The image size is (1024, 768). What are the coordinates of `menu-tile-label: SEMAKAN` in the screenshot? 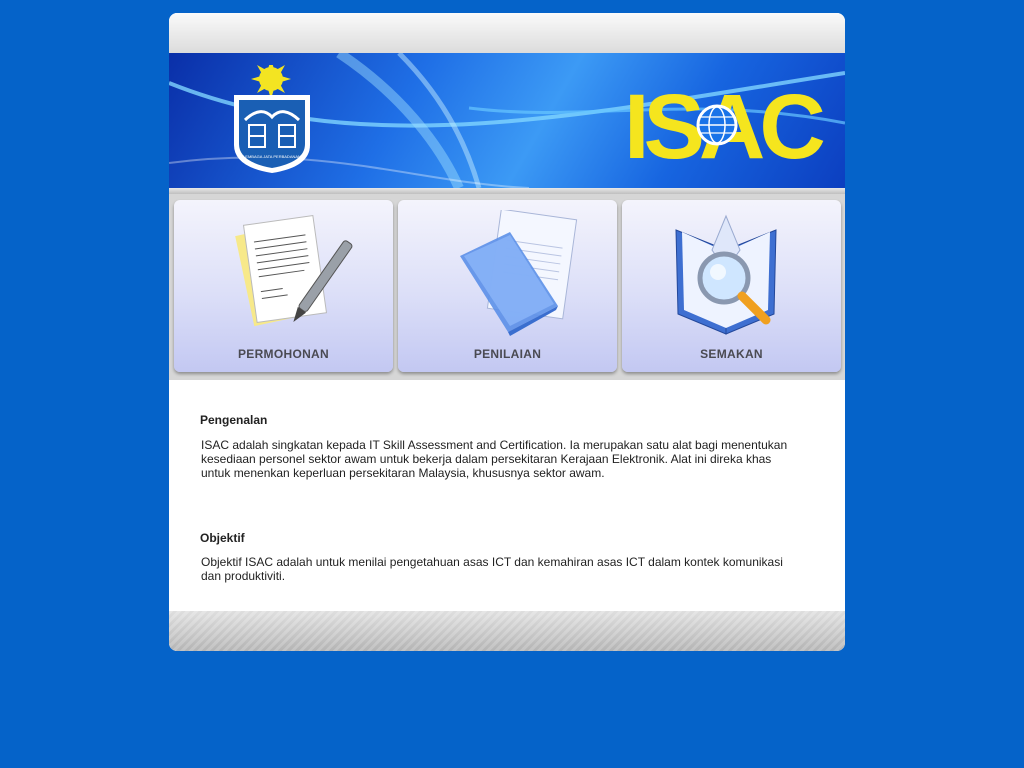 It's located at (731, 354).